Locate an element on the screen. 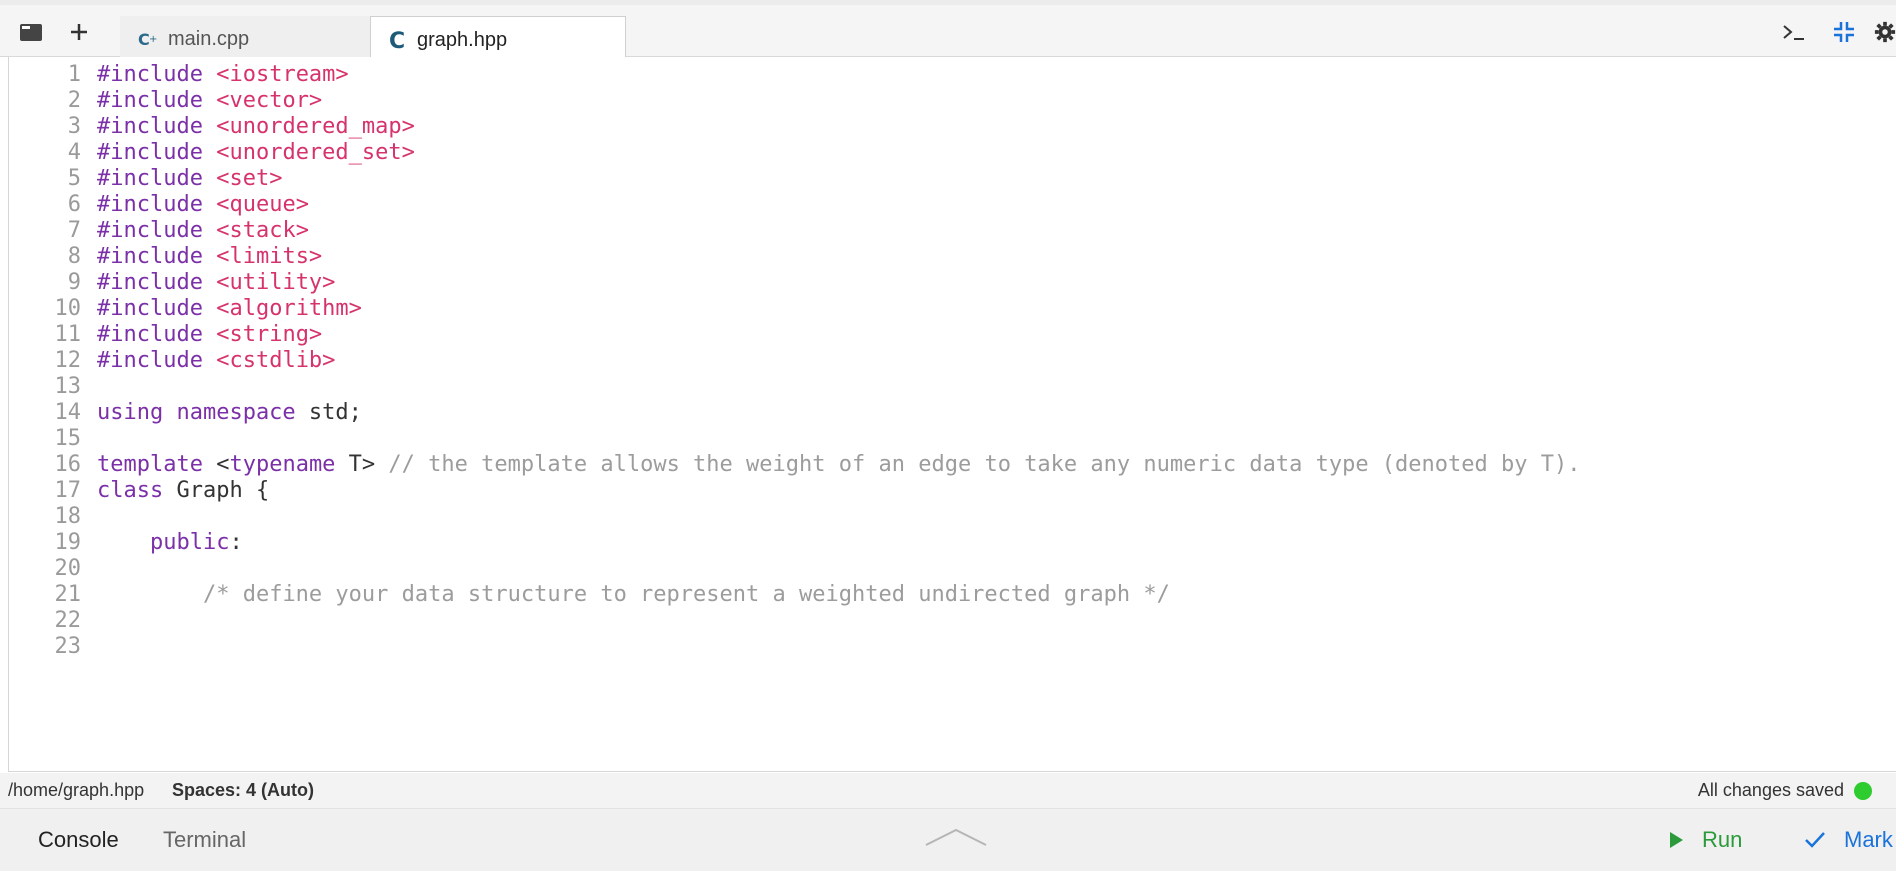 This screenshot has width=1896, height=871. chevron-up-icon is located at coordinates (956, 840).